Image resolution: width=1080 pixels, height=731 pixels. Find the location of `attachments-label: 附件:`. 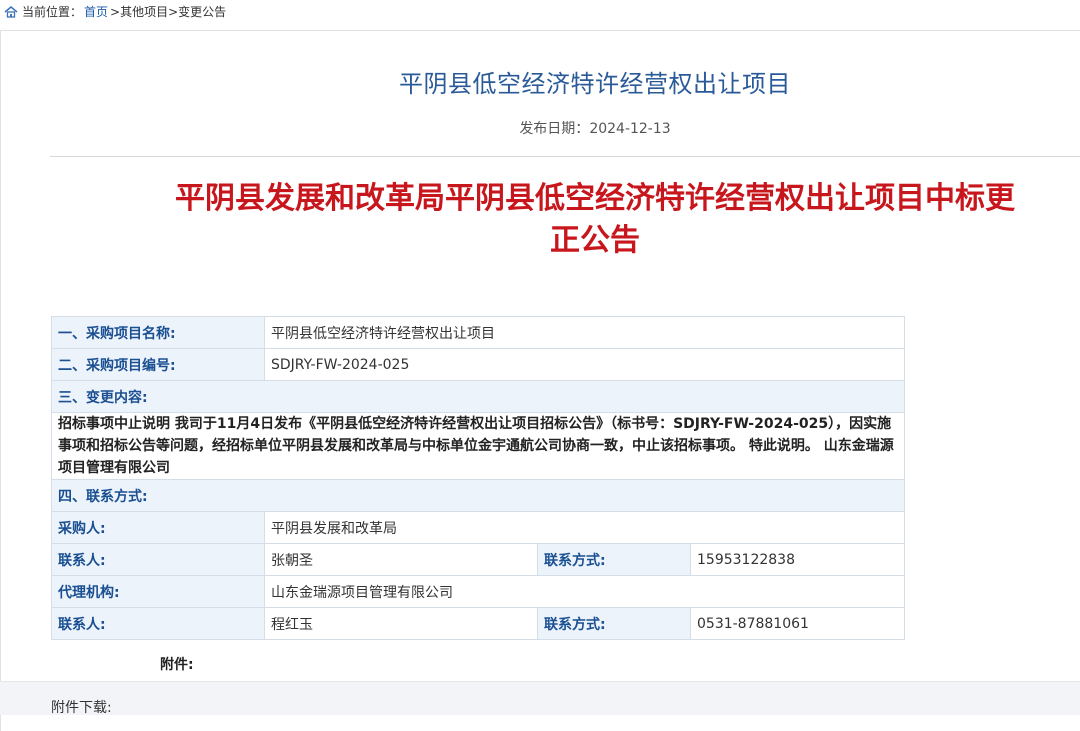

attachments-label: 附件: is located at coordinates (177, 665).